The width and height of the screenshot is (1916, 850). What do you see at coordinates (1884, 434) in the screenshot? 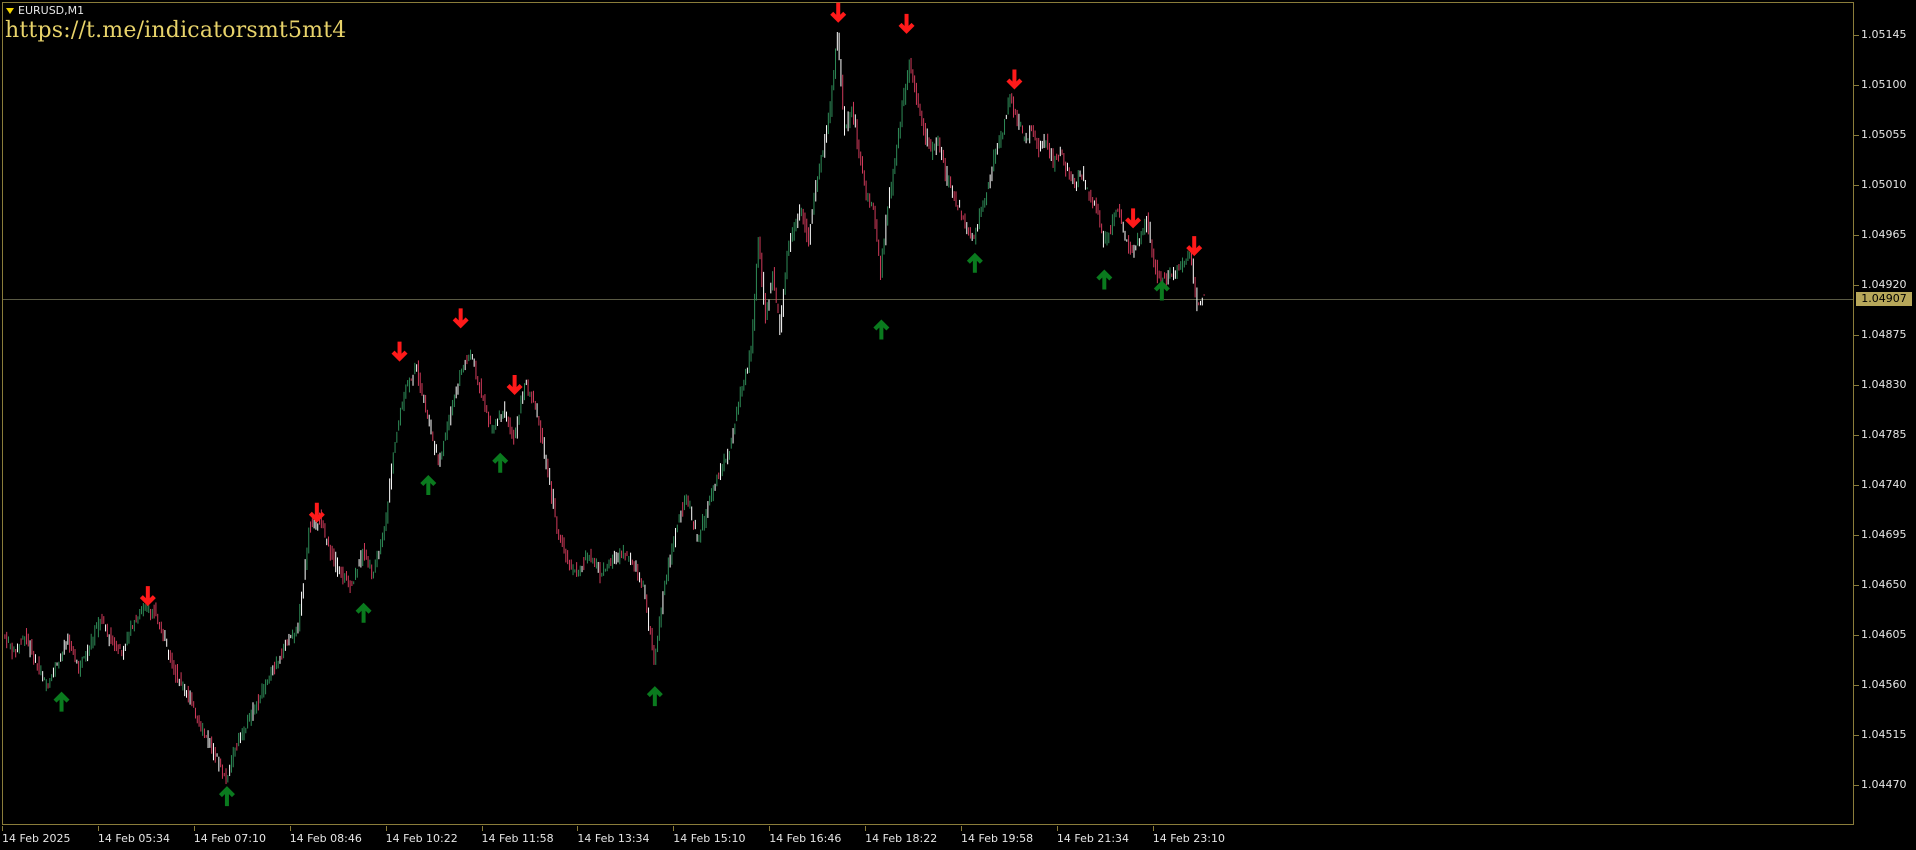
I see `price-axis-label: 1.04785` at bounding box center [1884, 434].